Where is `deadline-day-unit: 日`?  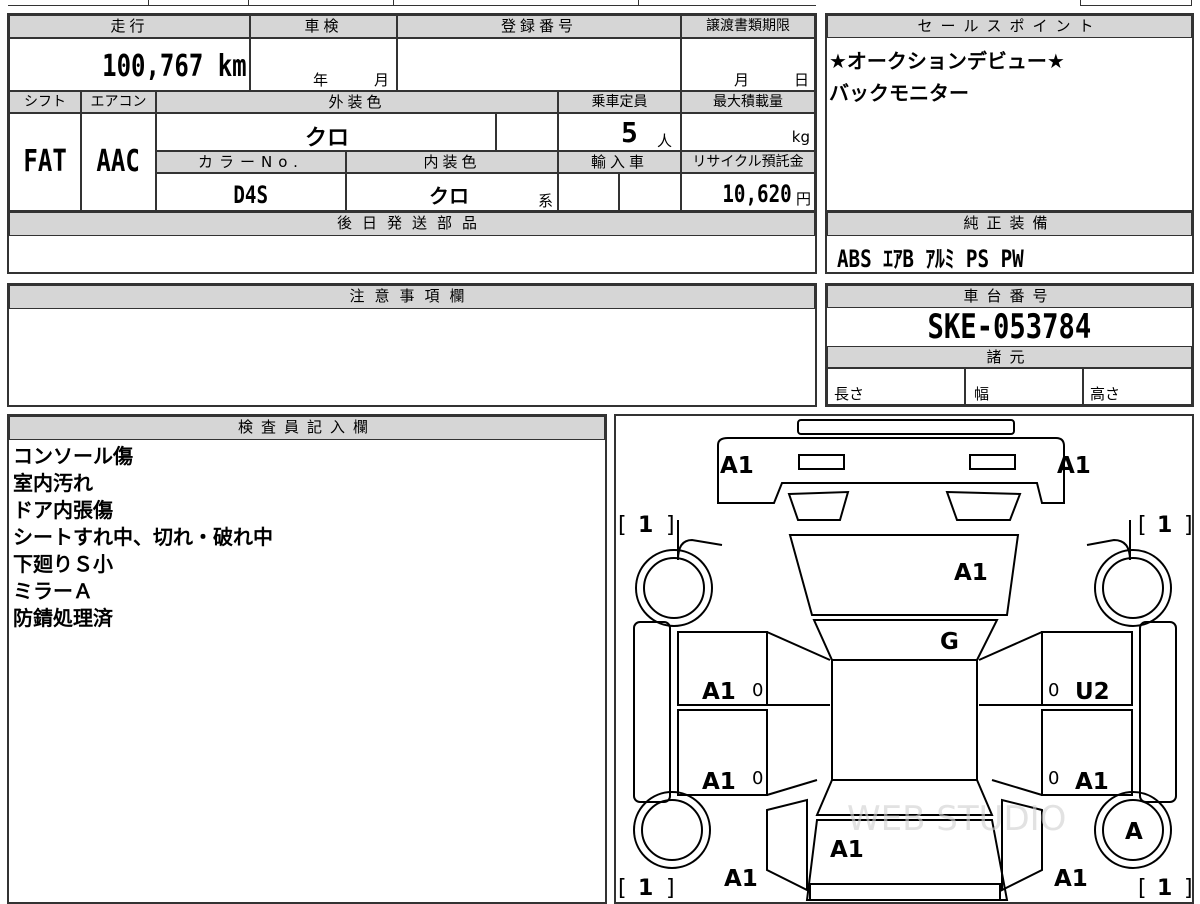 deadline-day-unit: 日 is located at coordinates (802, 80).